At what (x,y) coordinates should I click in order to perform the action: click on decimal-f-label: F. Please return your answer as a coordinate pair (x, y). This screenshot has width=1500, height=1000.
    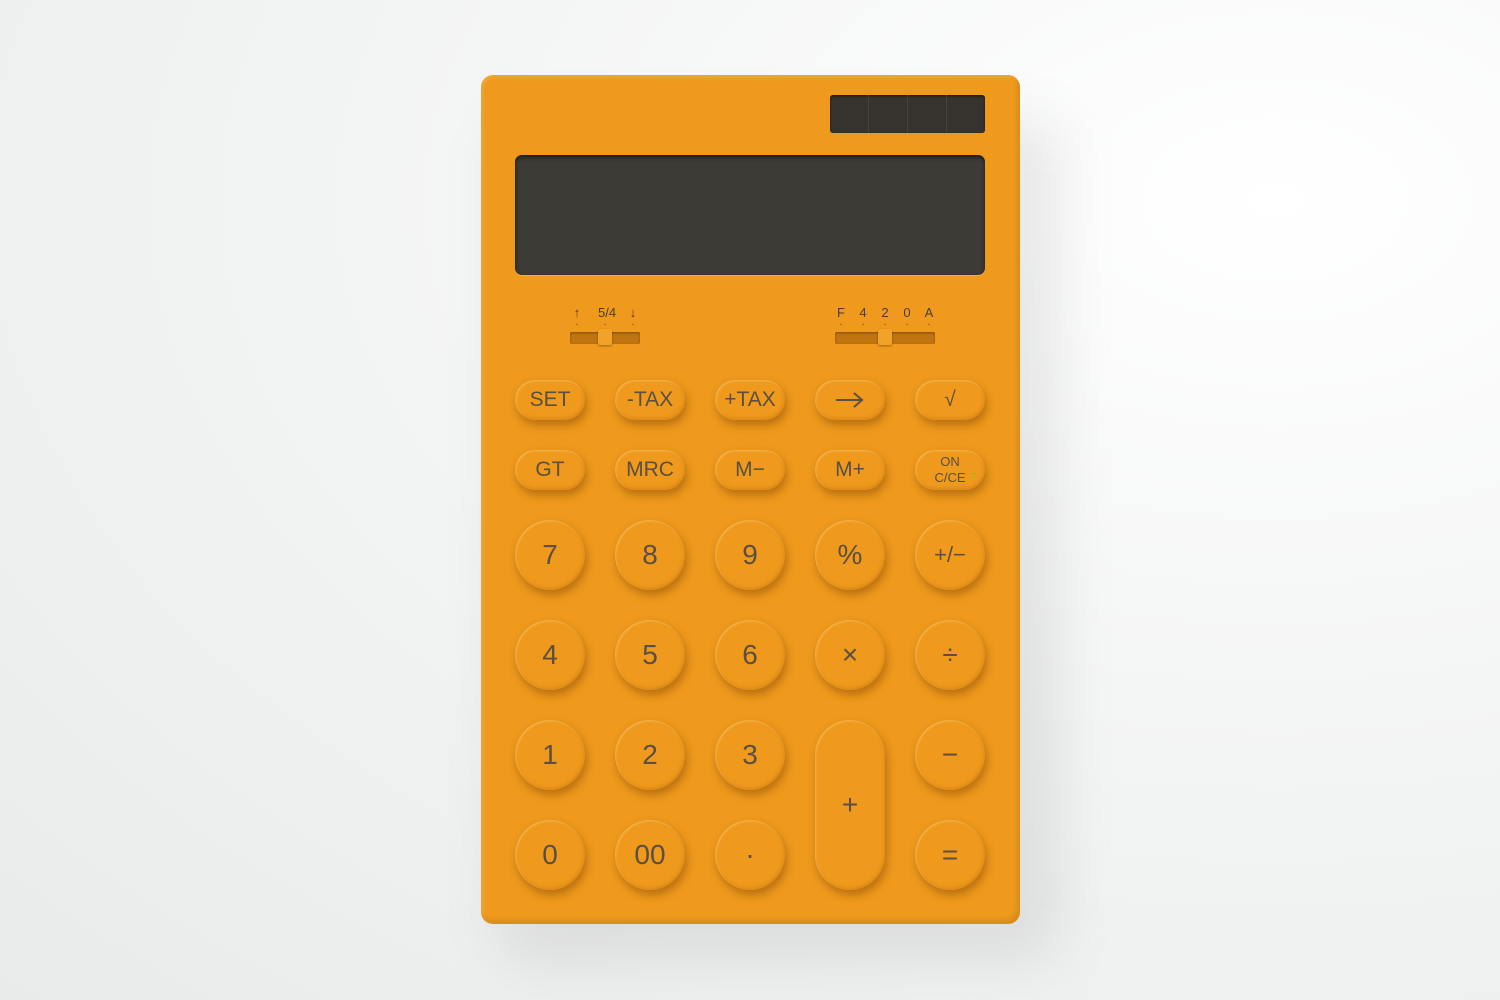
    Looking at the image, I should click on (841, 312).